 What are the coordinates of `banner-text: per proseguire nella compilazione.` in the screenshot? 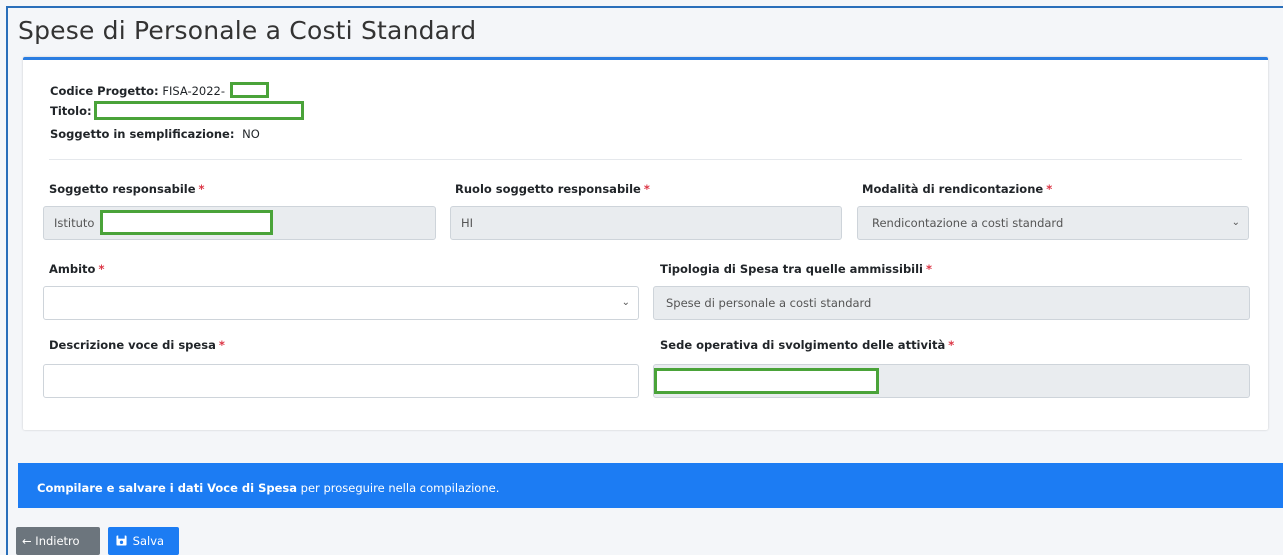 It's located at (398, 488).